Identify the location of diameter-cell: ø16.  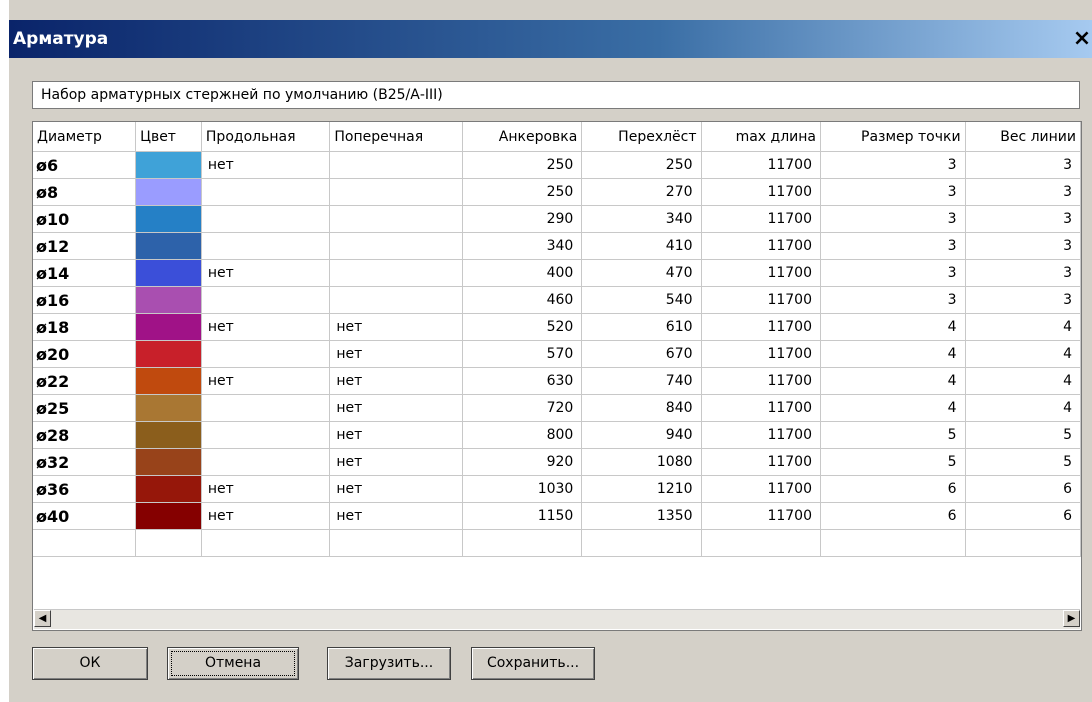
(85, 300).